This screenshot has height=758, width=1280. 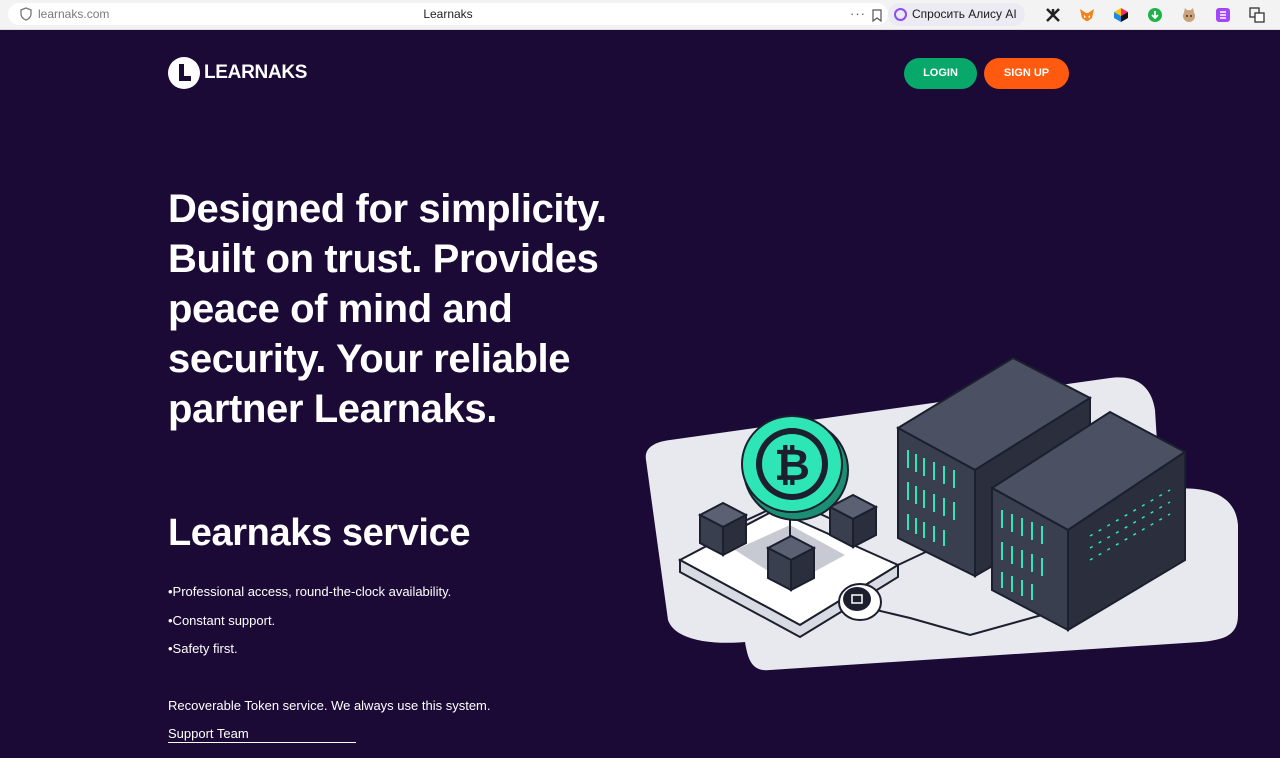 I want to click on logo-text: LEARNAKS, so click(x=256, y=72).